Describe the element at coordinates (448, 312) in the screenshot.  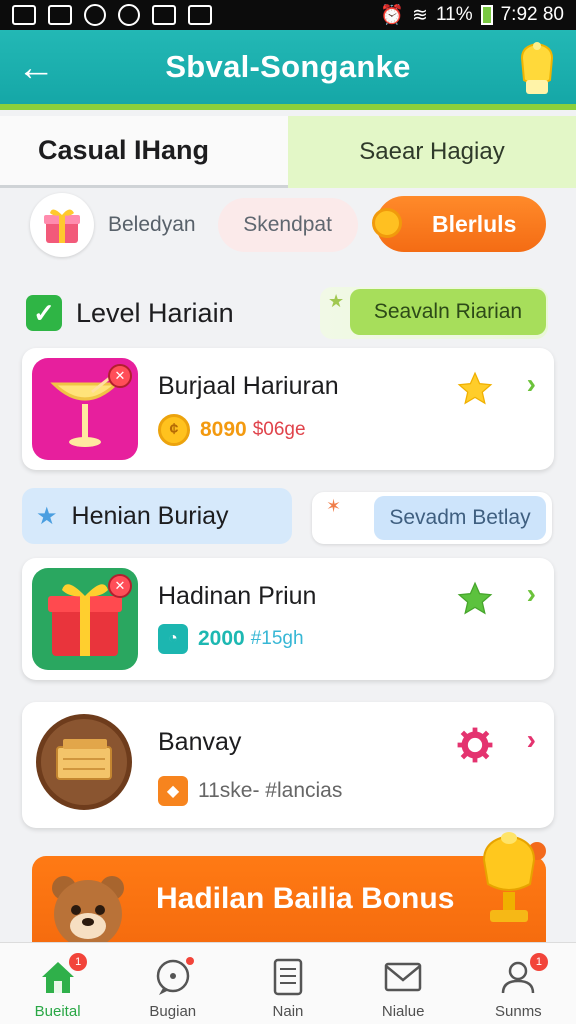
I see `seavaln-button: Seavaln Riarian` at that location.